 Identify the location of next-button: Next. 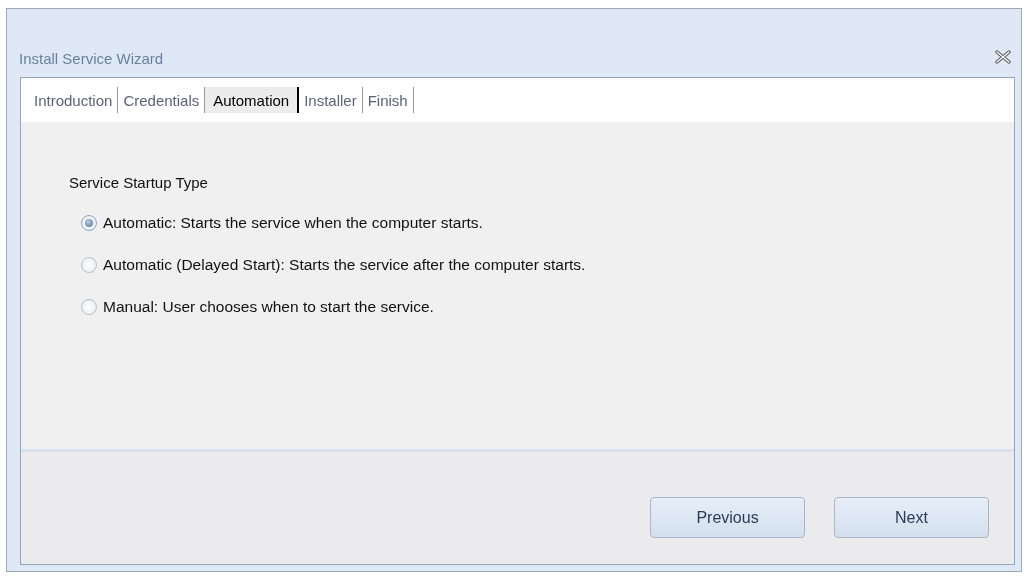
(911, 517).